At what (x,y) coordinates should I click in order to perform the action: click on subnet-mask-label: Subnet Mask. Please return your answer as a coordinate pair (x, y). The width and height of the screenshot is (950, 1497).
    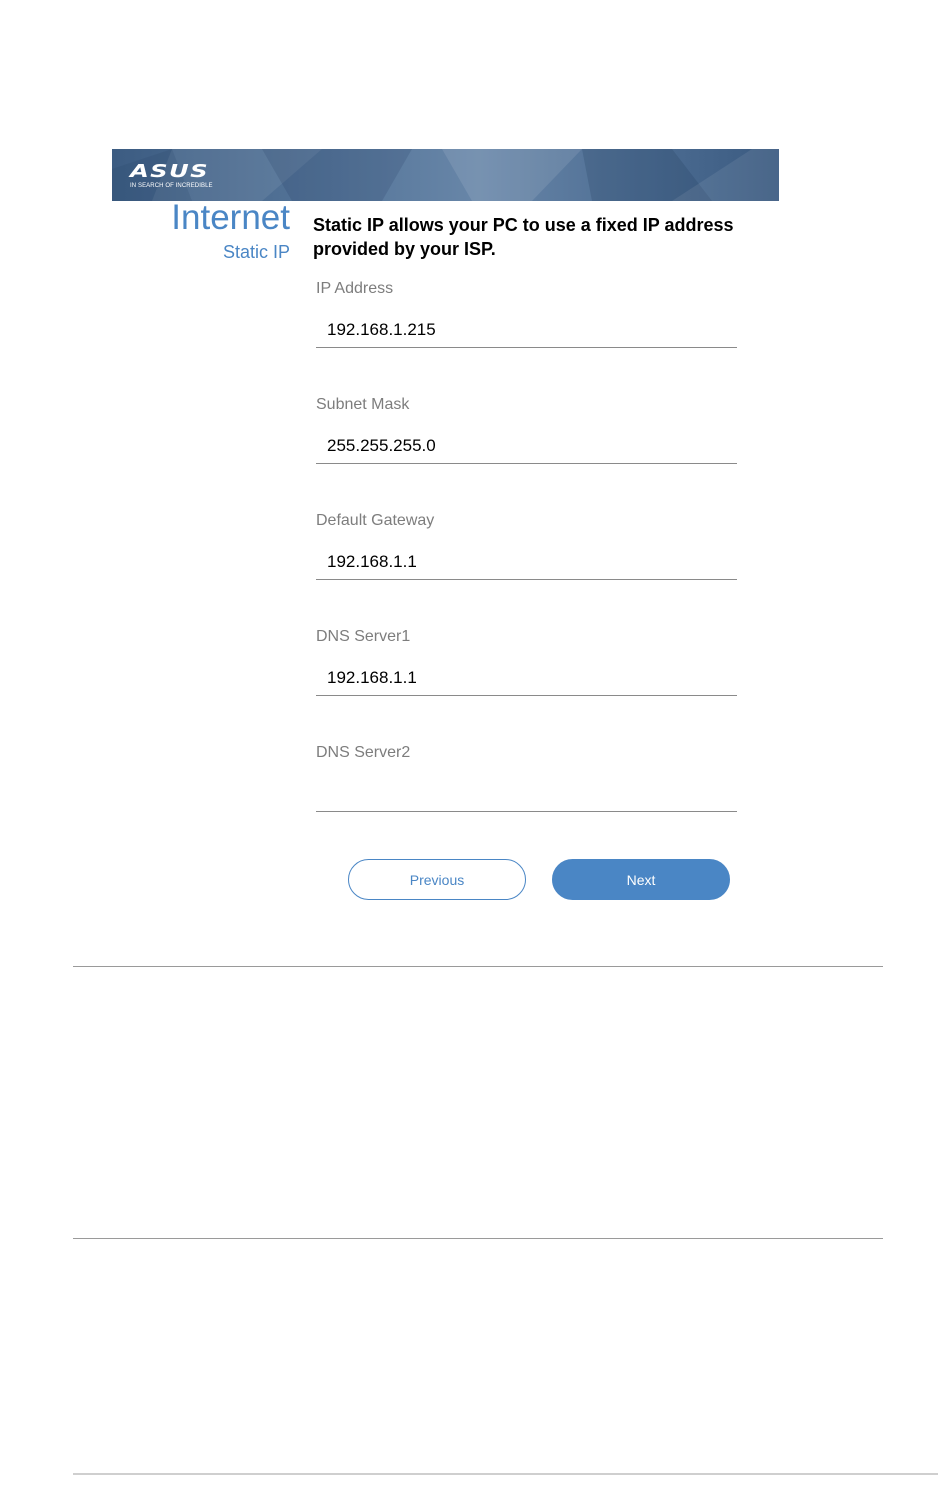
    Looking at the image, I should click on (363, 404).